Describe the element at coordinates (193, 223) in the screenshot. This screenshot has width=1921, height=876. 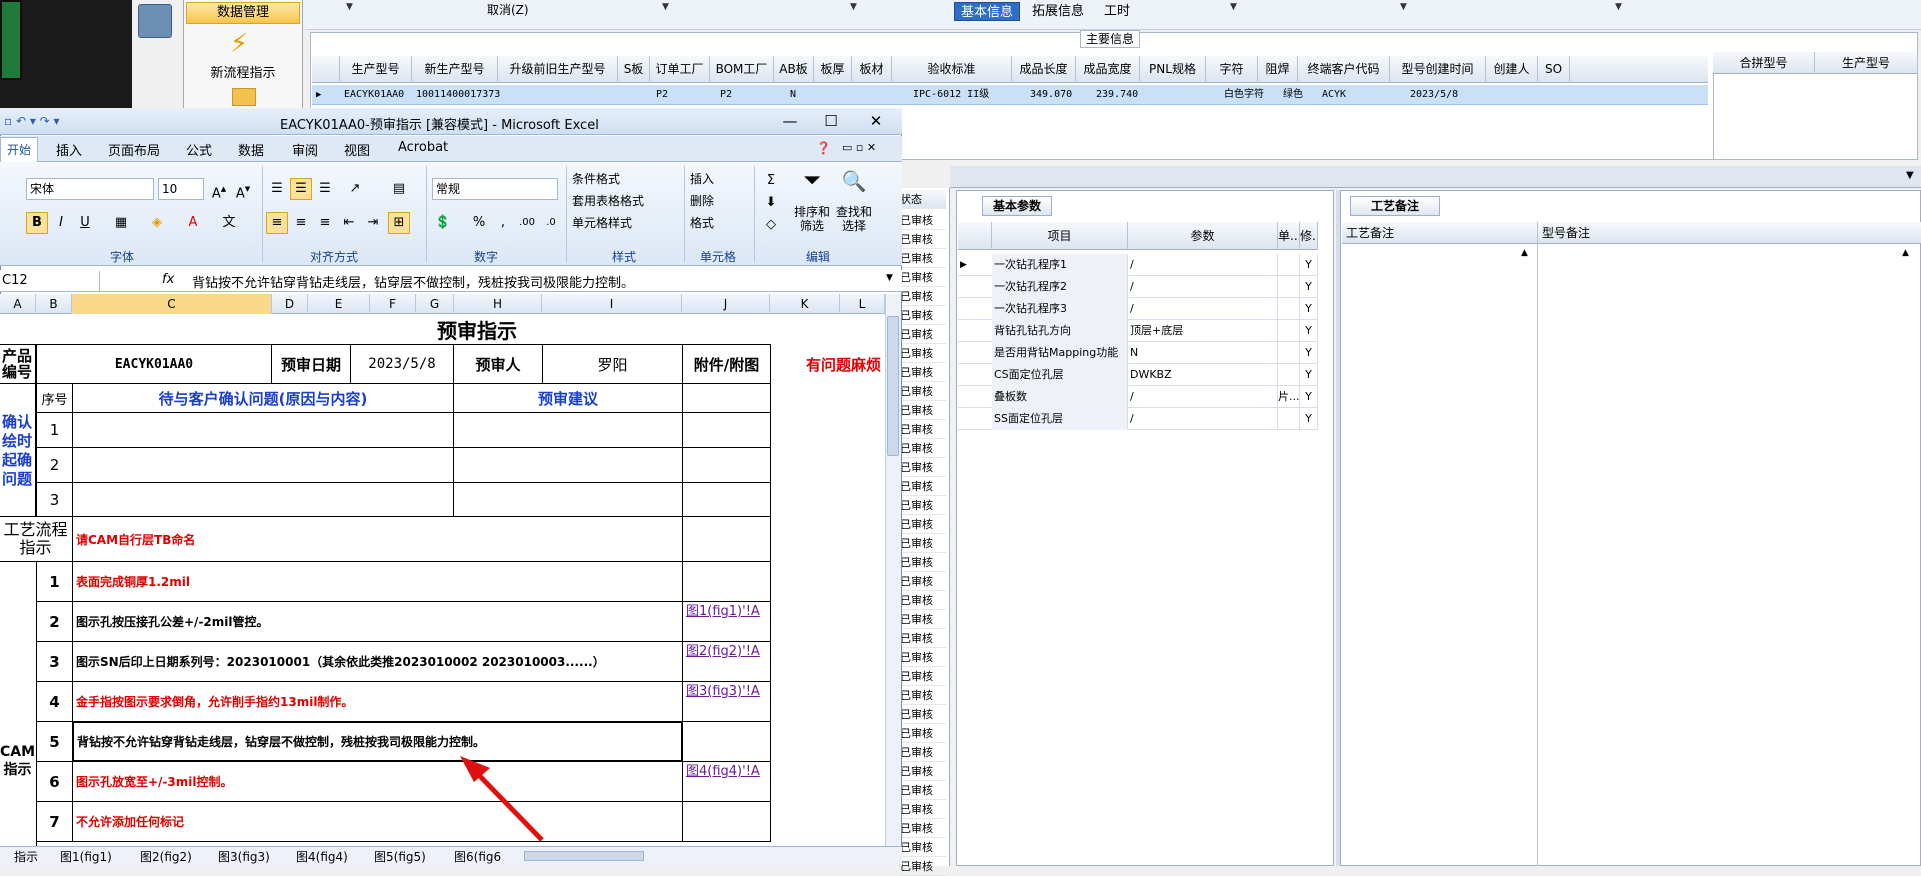
I see `font-color-icon: A` at that location.